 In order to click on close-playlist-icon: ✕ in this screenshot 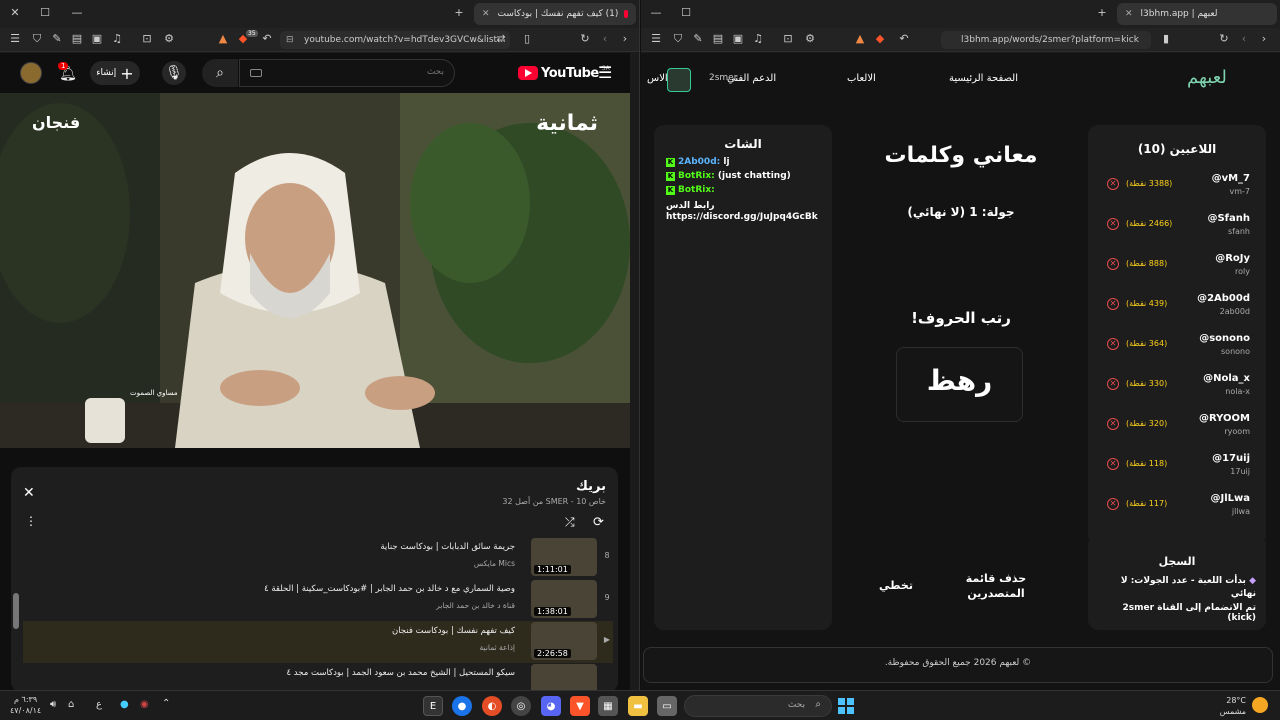, I will do `click(29, 493)`.